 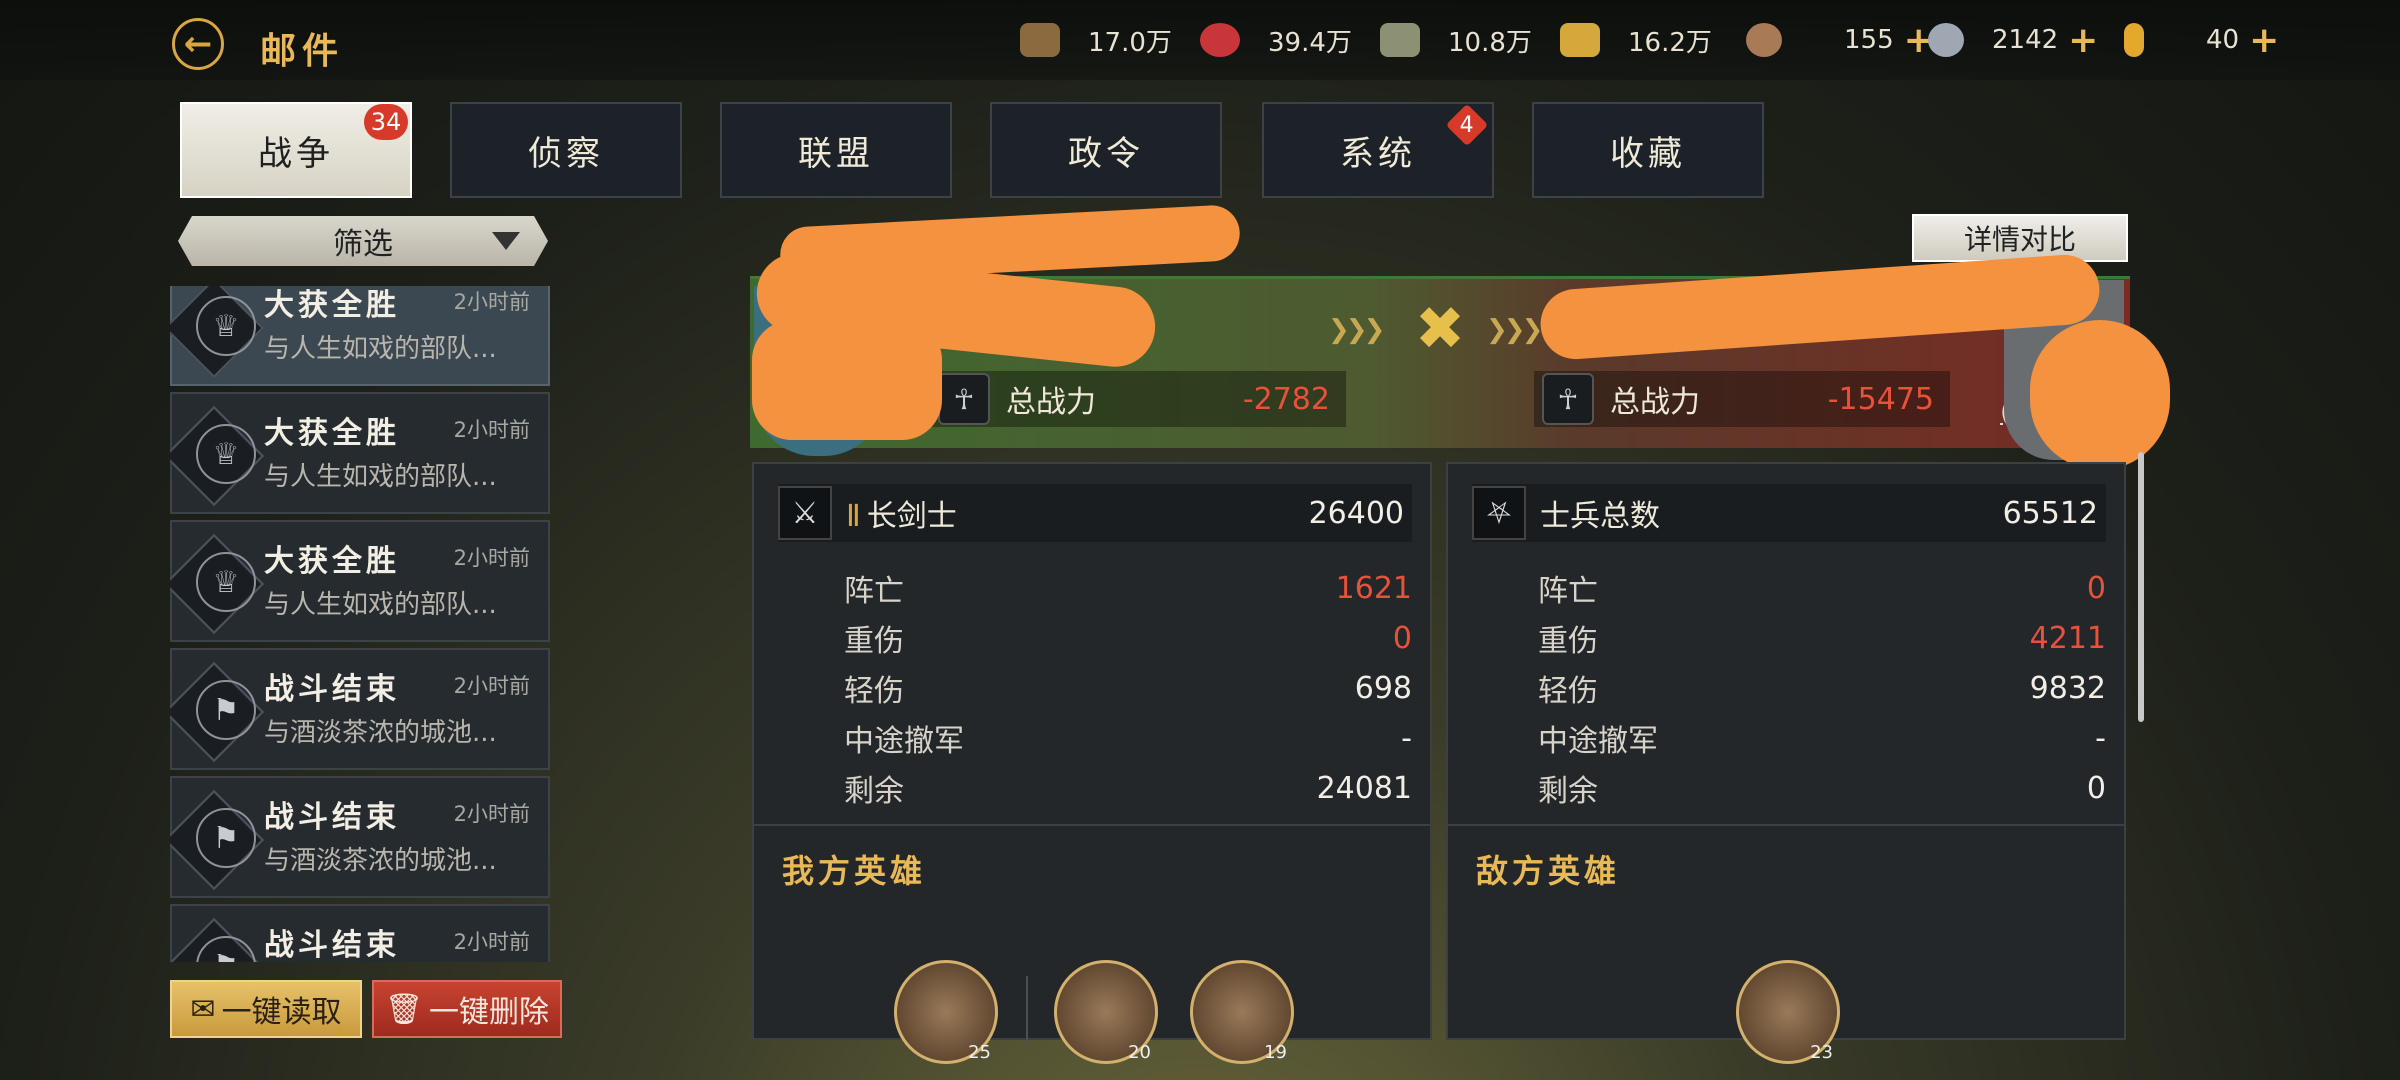 What do you see at coordinates (1456, 40) in the screenshot?
I see `resource-stone: 10.8万` at bounding box center [1456, 40].